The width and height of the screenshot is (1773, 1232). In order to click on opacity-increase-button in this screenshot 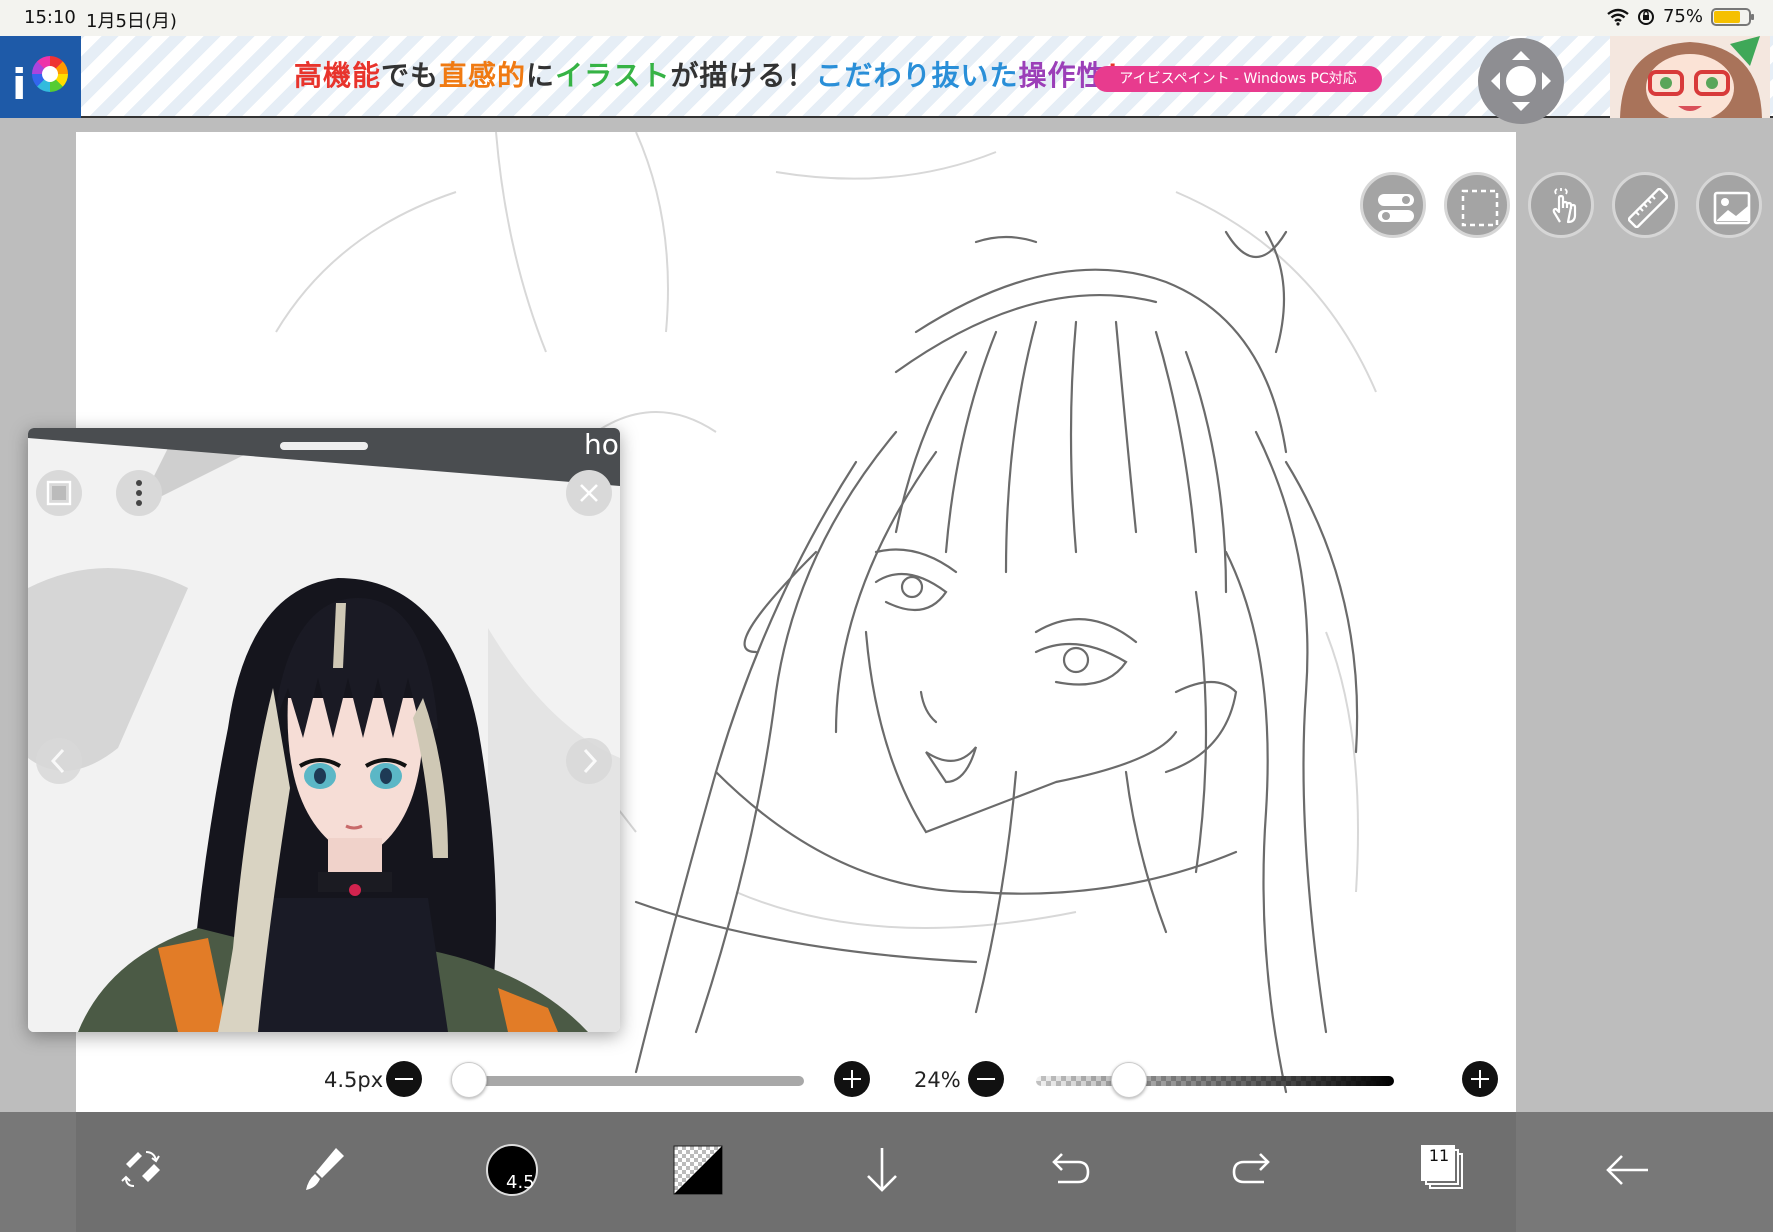, I will do `click(1480, 1079)`.